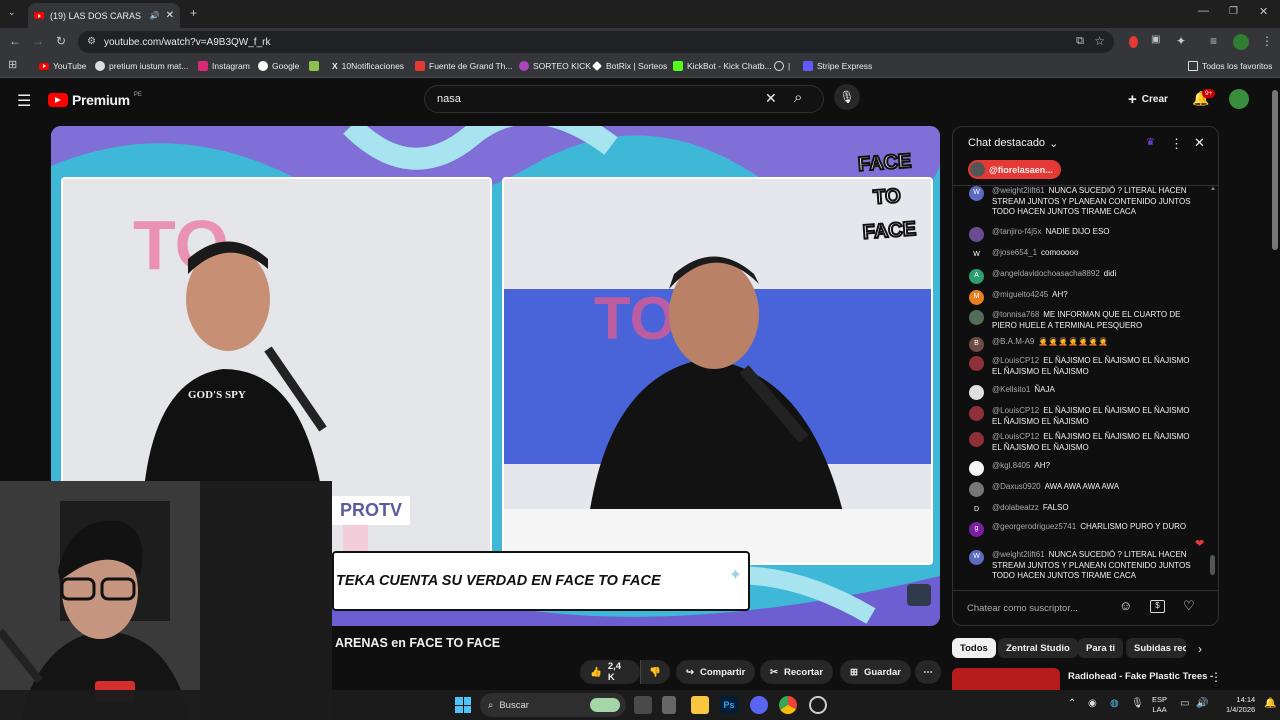  What do you see at coordinates (1184, 703) in the screenshot?
I see `network-icon: ▭` at bounding box center [1184, 703].